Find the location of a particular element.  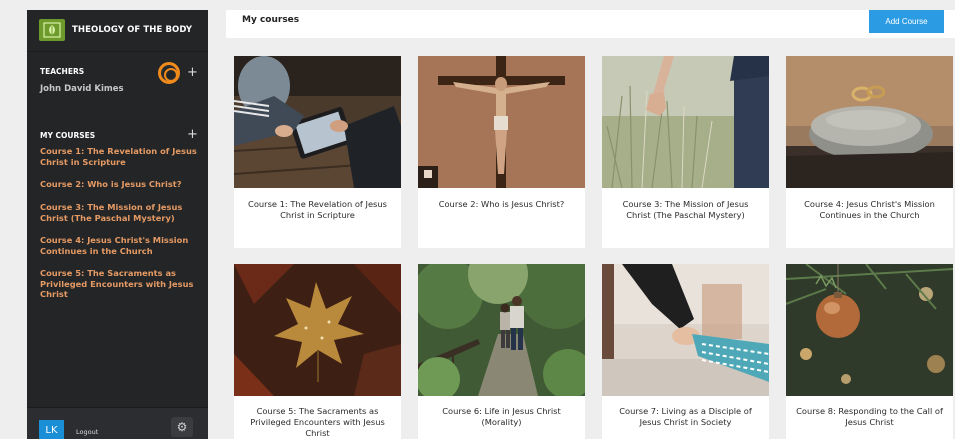

course-image-hand-in-grass is located at coordinates (685, 122).